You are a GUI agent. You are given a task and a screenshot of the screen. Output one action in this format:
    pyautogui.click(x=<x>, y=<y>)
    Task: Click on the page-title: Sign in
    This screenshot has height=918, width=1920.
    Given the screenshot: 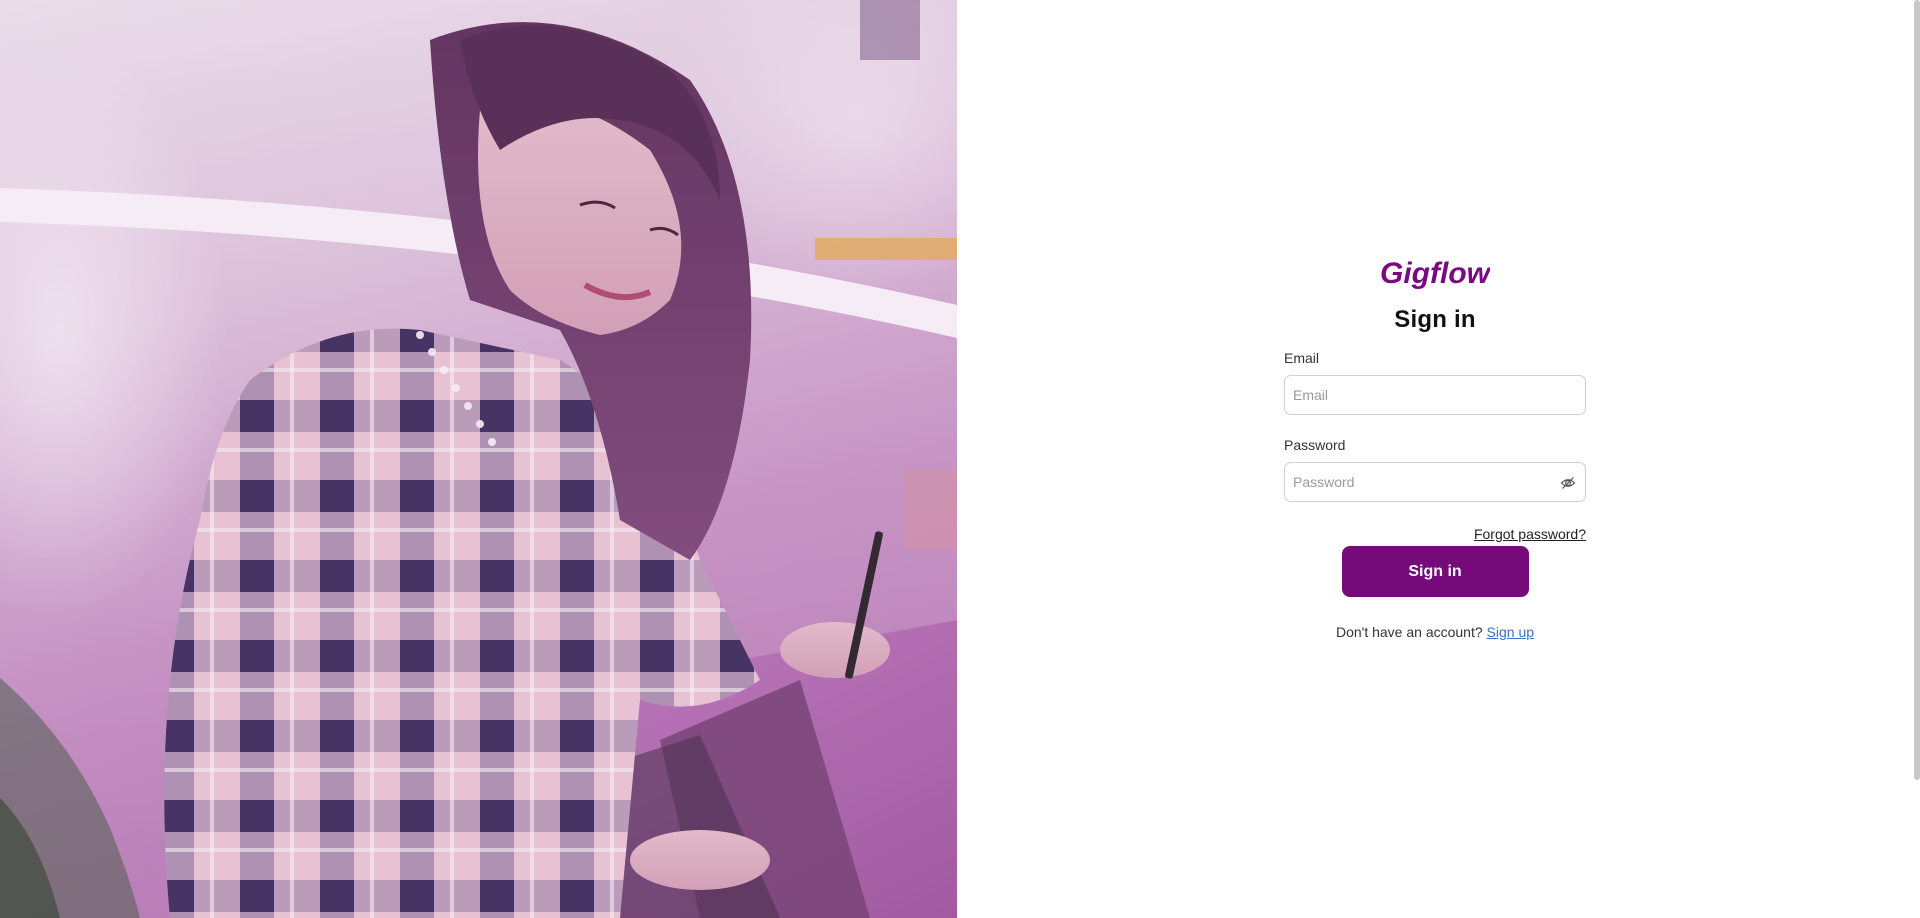 What is the action you would take?
    pyautogui.click(x=1435, y=319)
    